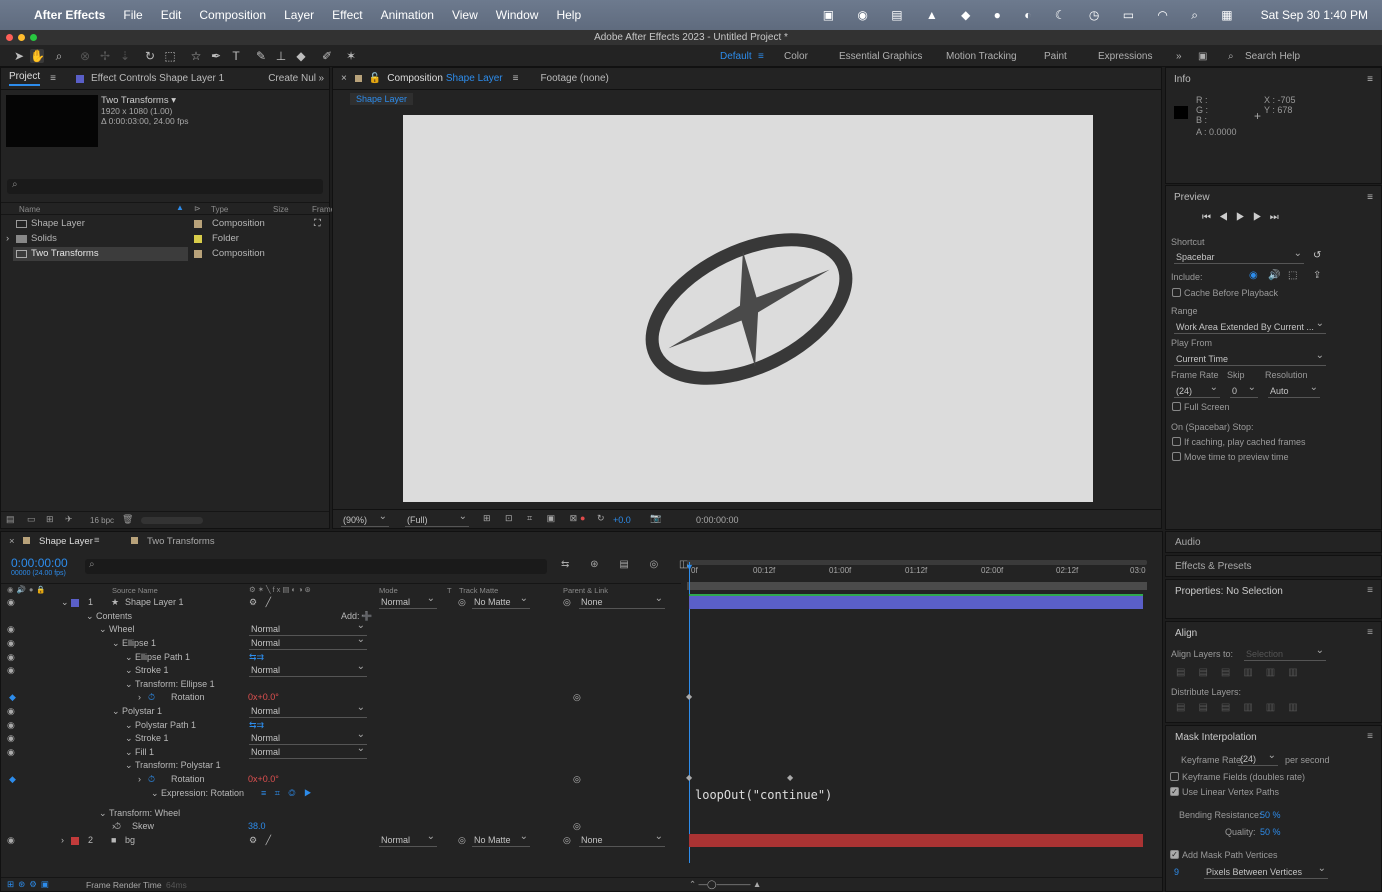 The width and height of the screenshot is (1382, 892). I want to click on property-row: ◉ ⌄ Ellipse 1 Normal, so click(341, 642).